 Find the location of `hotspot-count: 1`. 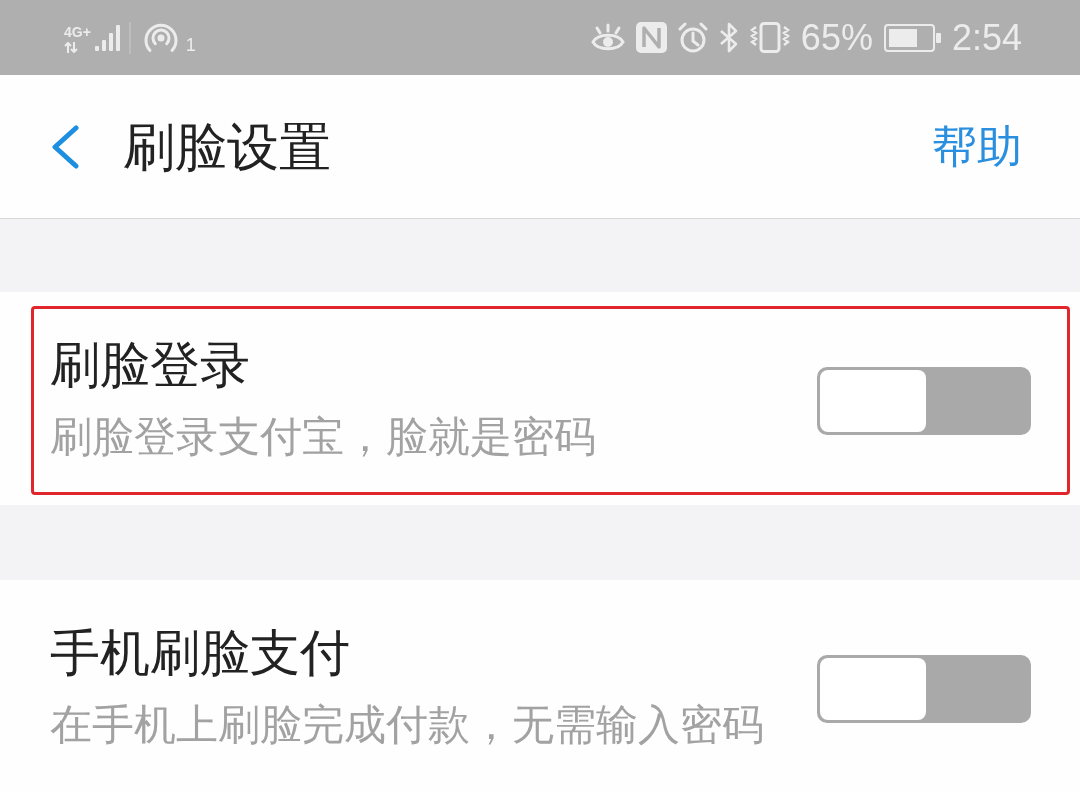

hotspot-count: 1 is located at coordinates (190, 44).